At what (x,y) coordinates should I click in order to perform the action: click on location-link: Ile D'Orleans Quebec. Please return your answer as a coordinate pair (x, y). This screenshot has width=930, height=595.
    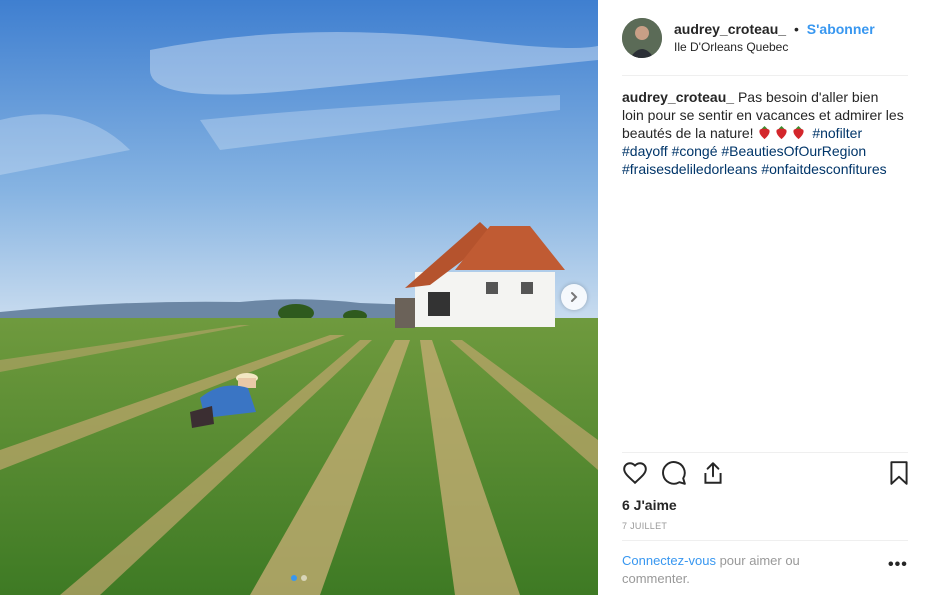
    Looking at the image, I should click on (774, 47).